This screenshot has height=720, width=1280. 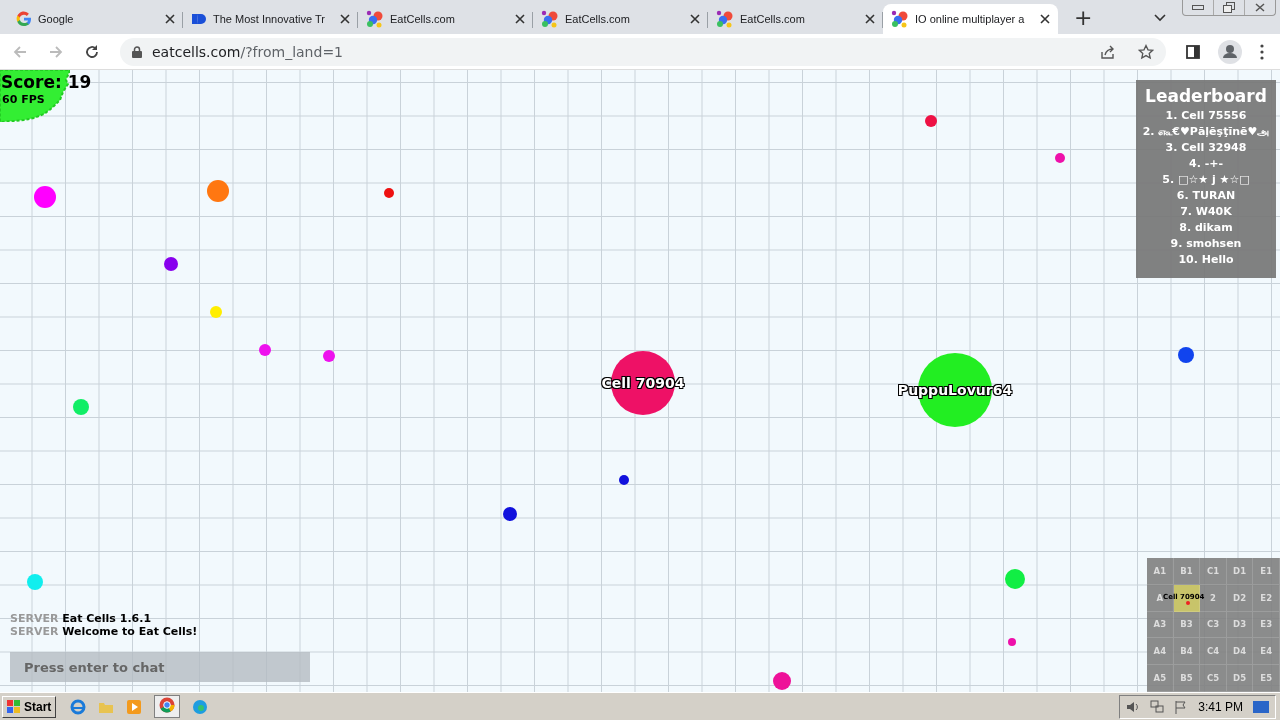 What do you see at coordinates (1213, 678) in the screenshot?
I see `minimap-sector-label: C5` at bounding box center [1213, 678].